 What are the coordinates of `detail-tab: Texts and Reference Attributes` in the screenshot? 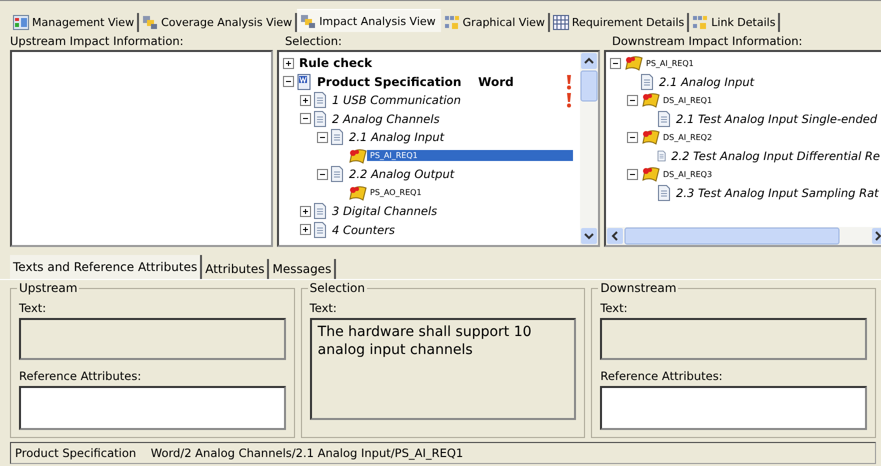 It's located at (106, 267).